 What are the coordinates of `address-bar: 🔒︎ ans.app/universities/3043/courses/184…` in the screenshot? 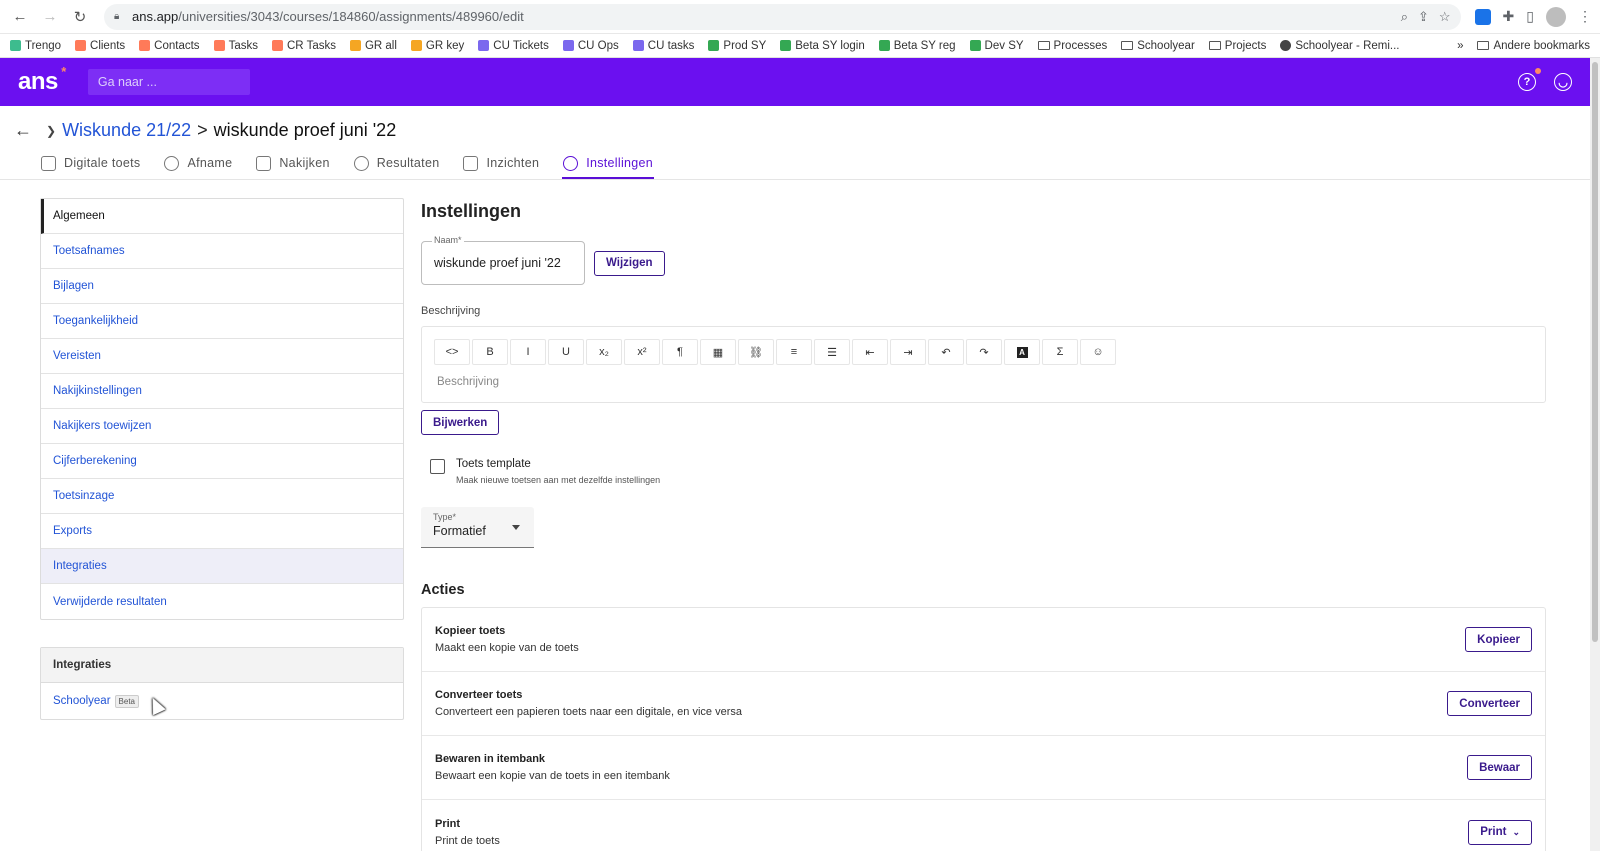 It's located at (782, 16).